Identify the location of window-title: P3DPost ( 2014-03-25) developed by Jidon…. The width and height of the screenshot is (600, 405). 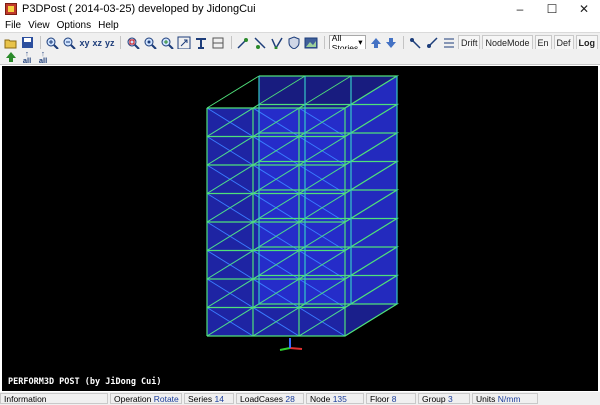
(139, 9).